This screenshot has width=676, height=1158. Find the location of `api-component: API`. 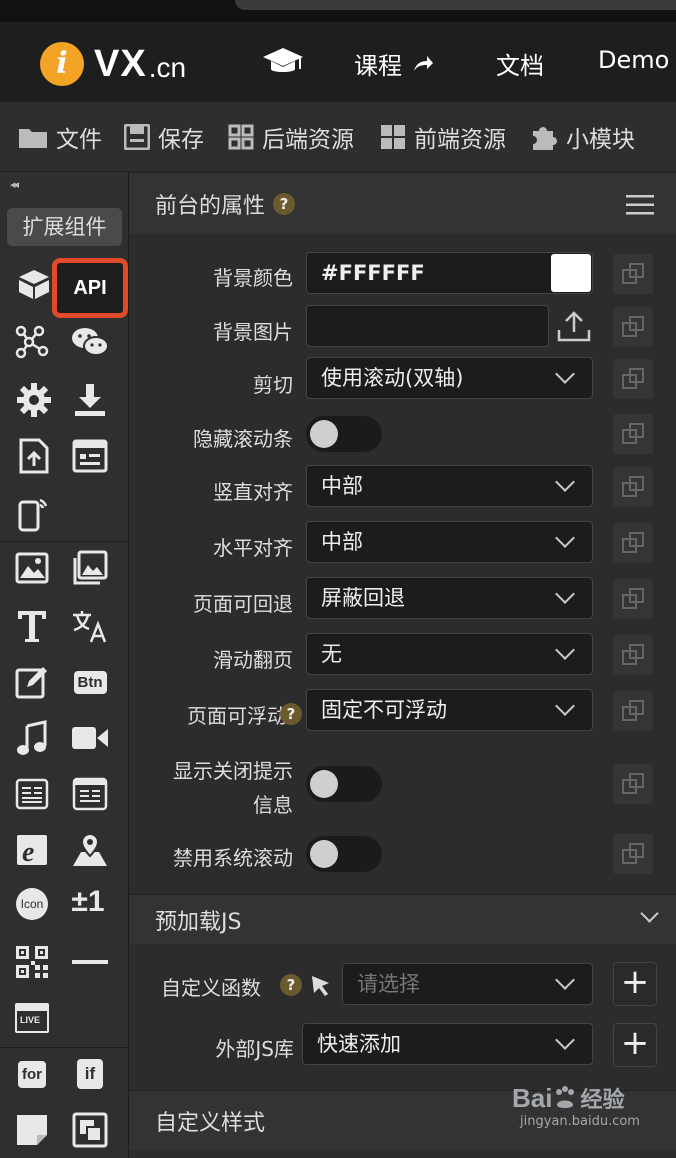

api-component: API is located at coordinates (90, 288).